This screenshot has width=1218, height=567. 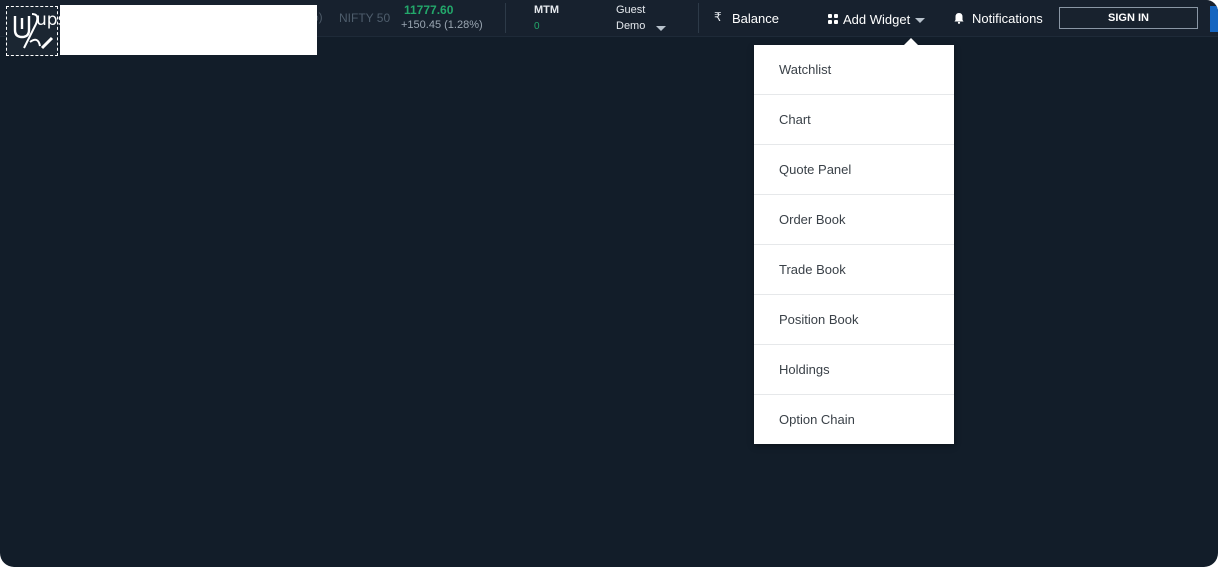 What do you see at coordinates (854, 120) in the screenshot?
I see `menu-item-chart: Chart` at bounding box center [854, 120].